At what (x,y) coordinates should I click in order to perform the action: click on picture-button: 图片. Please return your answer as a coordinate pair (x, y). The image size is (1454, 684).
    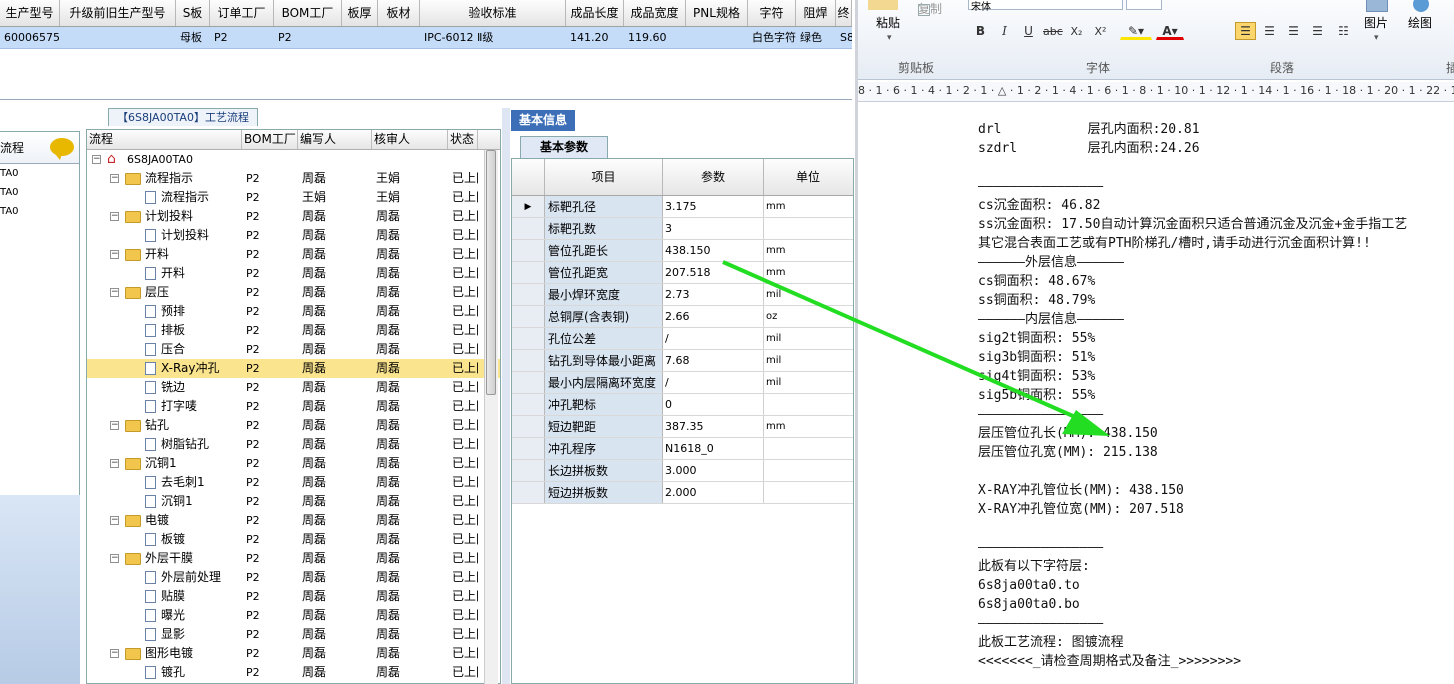
    Looking at the image, I should click on (1376, 22).